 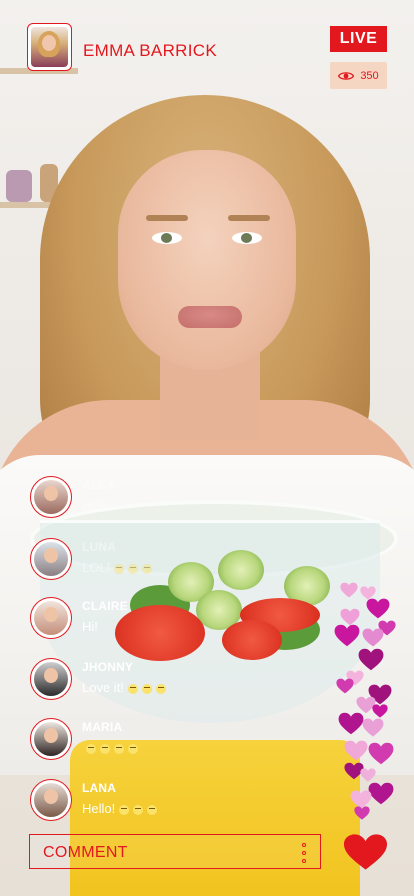 I want to click on comment-author: LUNA, so click(x=99, y=547).